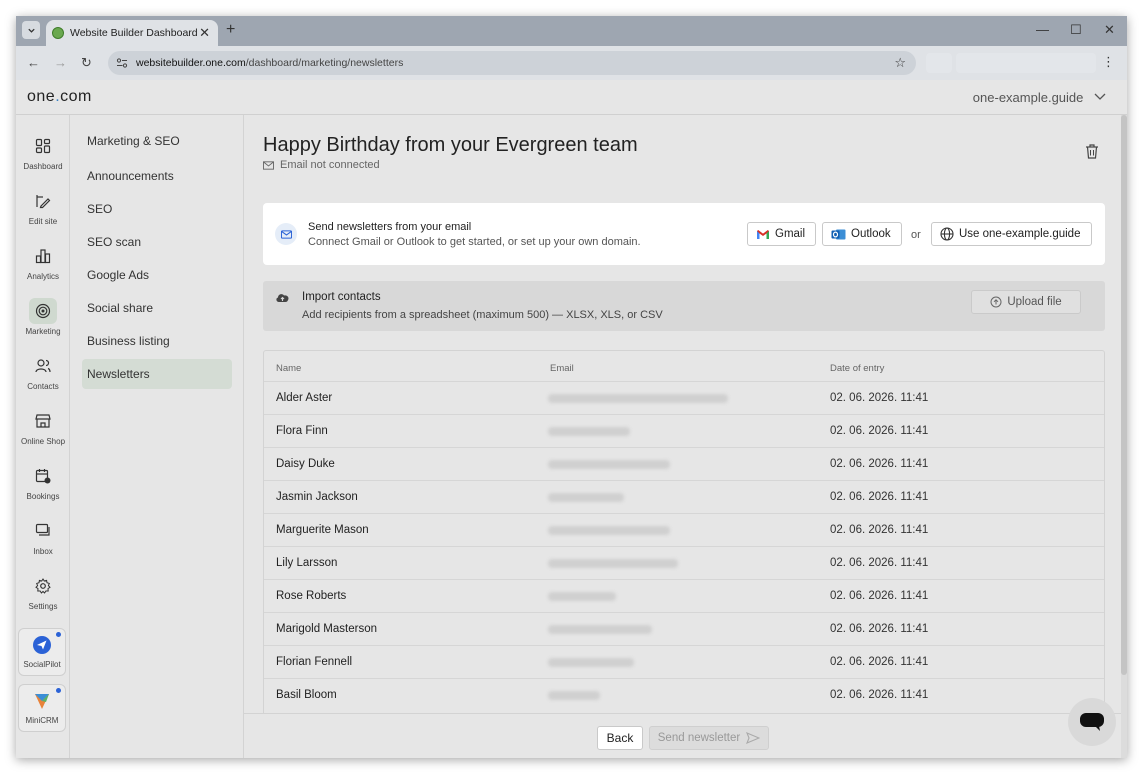 The height and width of the screenshot is (774, 1143). What do you see at coordinates (326, 629) in the screenshot?
I see `contact-name: Marigold Masterson` at bounding box center [326, 629].